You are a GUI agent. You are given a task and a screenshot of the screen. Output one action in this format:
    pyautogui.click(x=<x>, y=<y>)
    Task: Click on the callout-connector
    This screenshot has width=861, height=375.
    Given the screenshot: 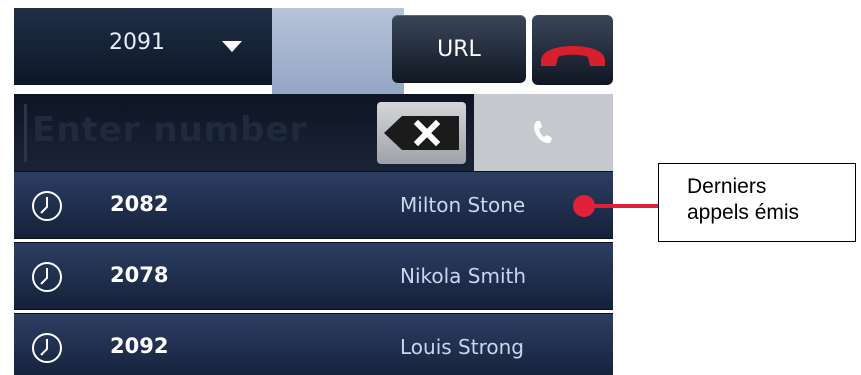 What is the action you would take?
    pyautogui.click(x=624, y=206)
    